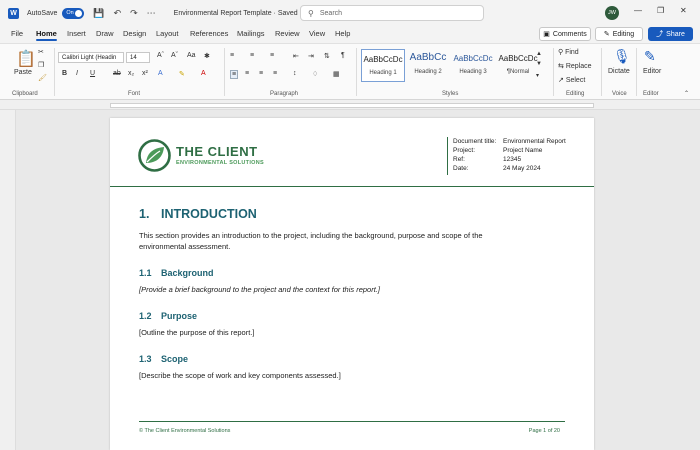 The height and width of the screenshot is (450, 700). Describe the element at coordinates (652, 71) in the screenshot. I see `editor-label: Editor` at that location.